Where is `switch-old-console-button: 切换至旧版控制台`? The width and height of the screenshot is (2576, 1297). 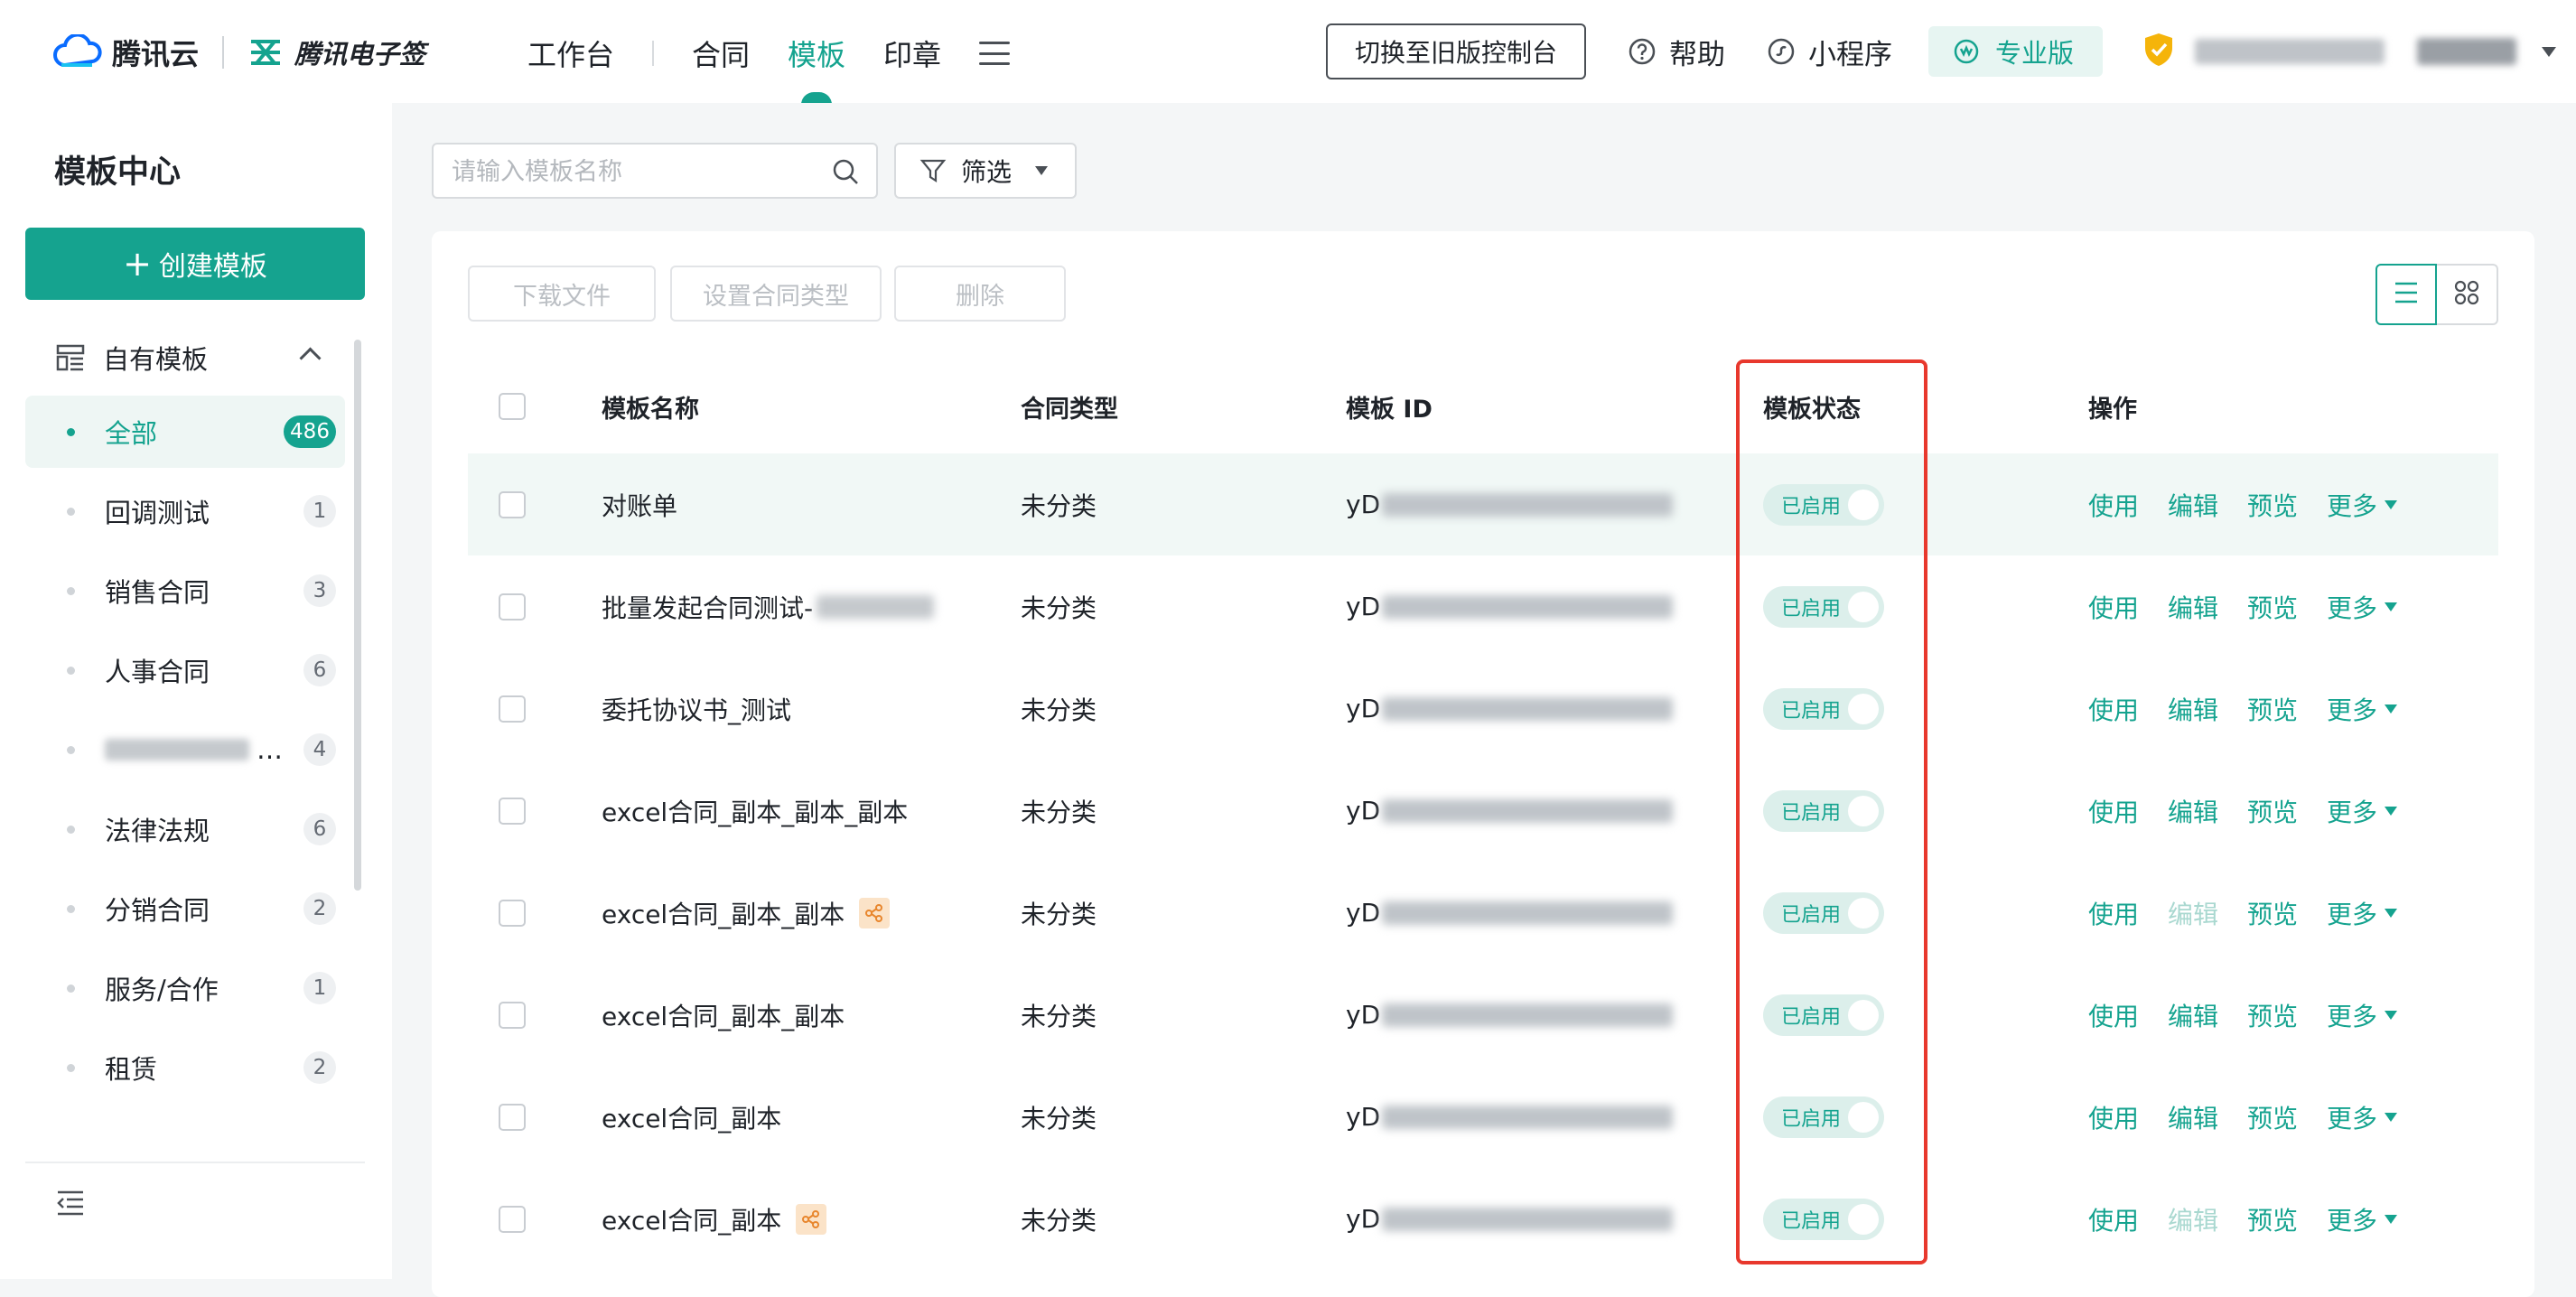 switch-old-console-button: 切换至旧版控制台 is located at coordinates (1455, 51).